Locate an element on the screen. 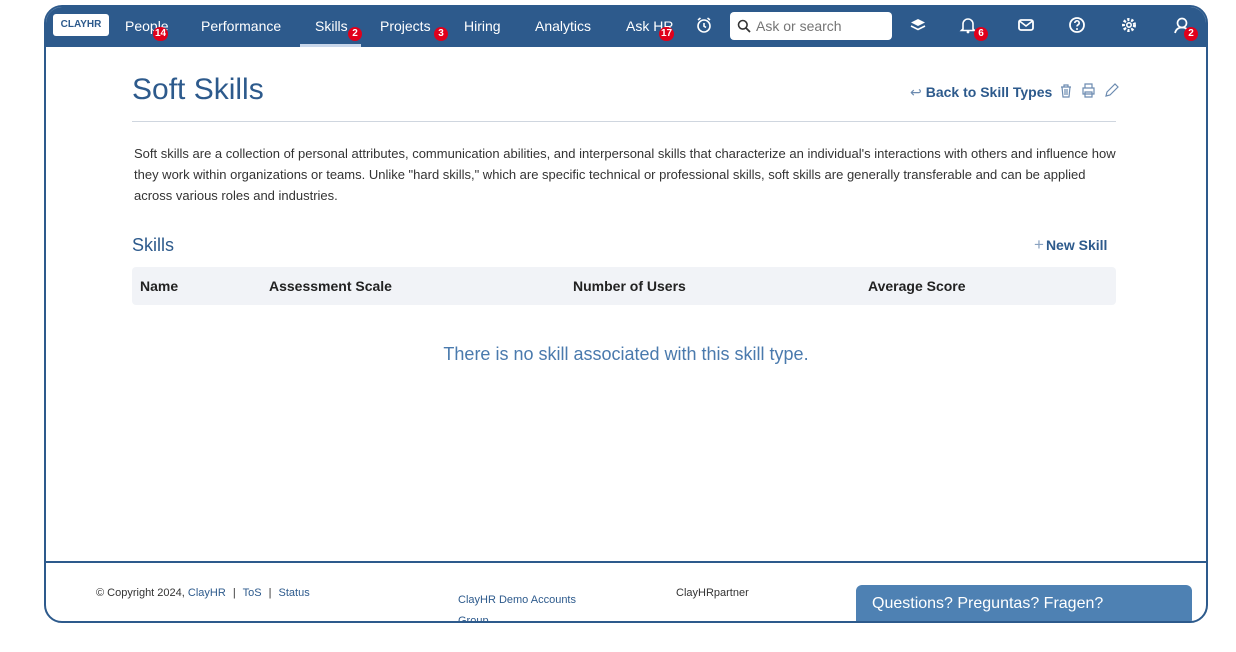 Image resolution: width=1236 pixels, height=652 pixels. people-badge: 14 is located at coordinates (161, 34).